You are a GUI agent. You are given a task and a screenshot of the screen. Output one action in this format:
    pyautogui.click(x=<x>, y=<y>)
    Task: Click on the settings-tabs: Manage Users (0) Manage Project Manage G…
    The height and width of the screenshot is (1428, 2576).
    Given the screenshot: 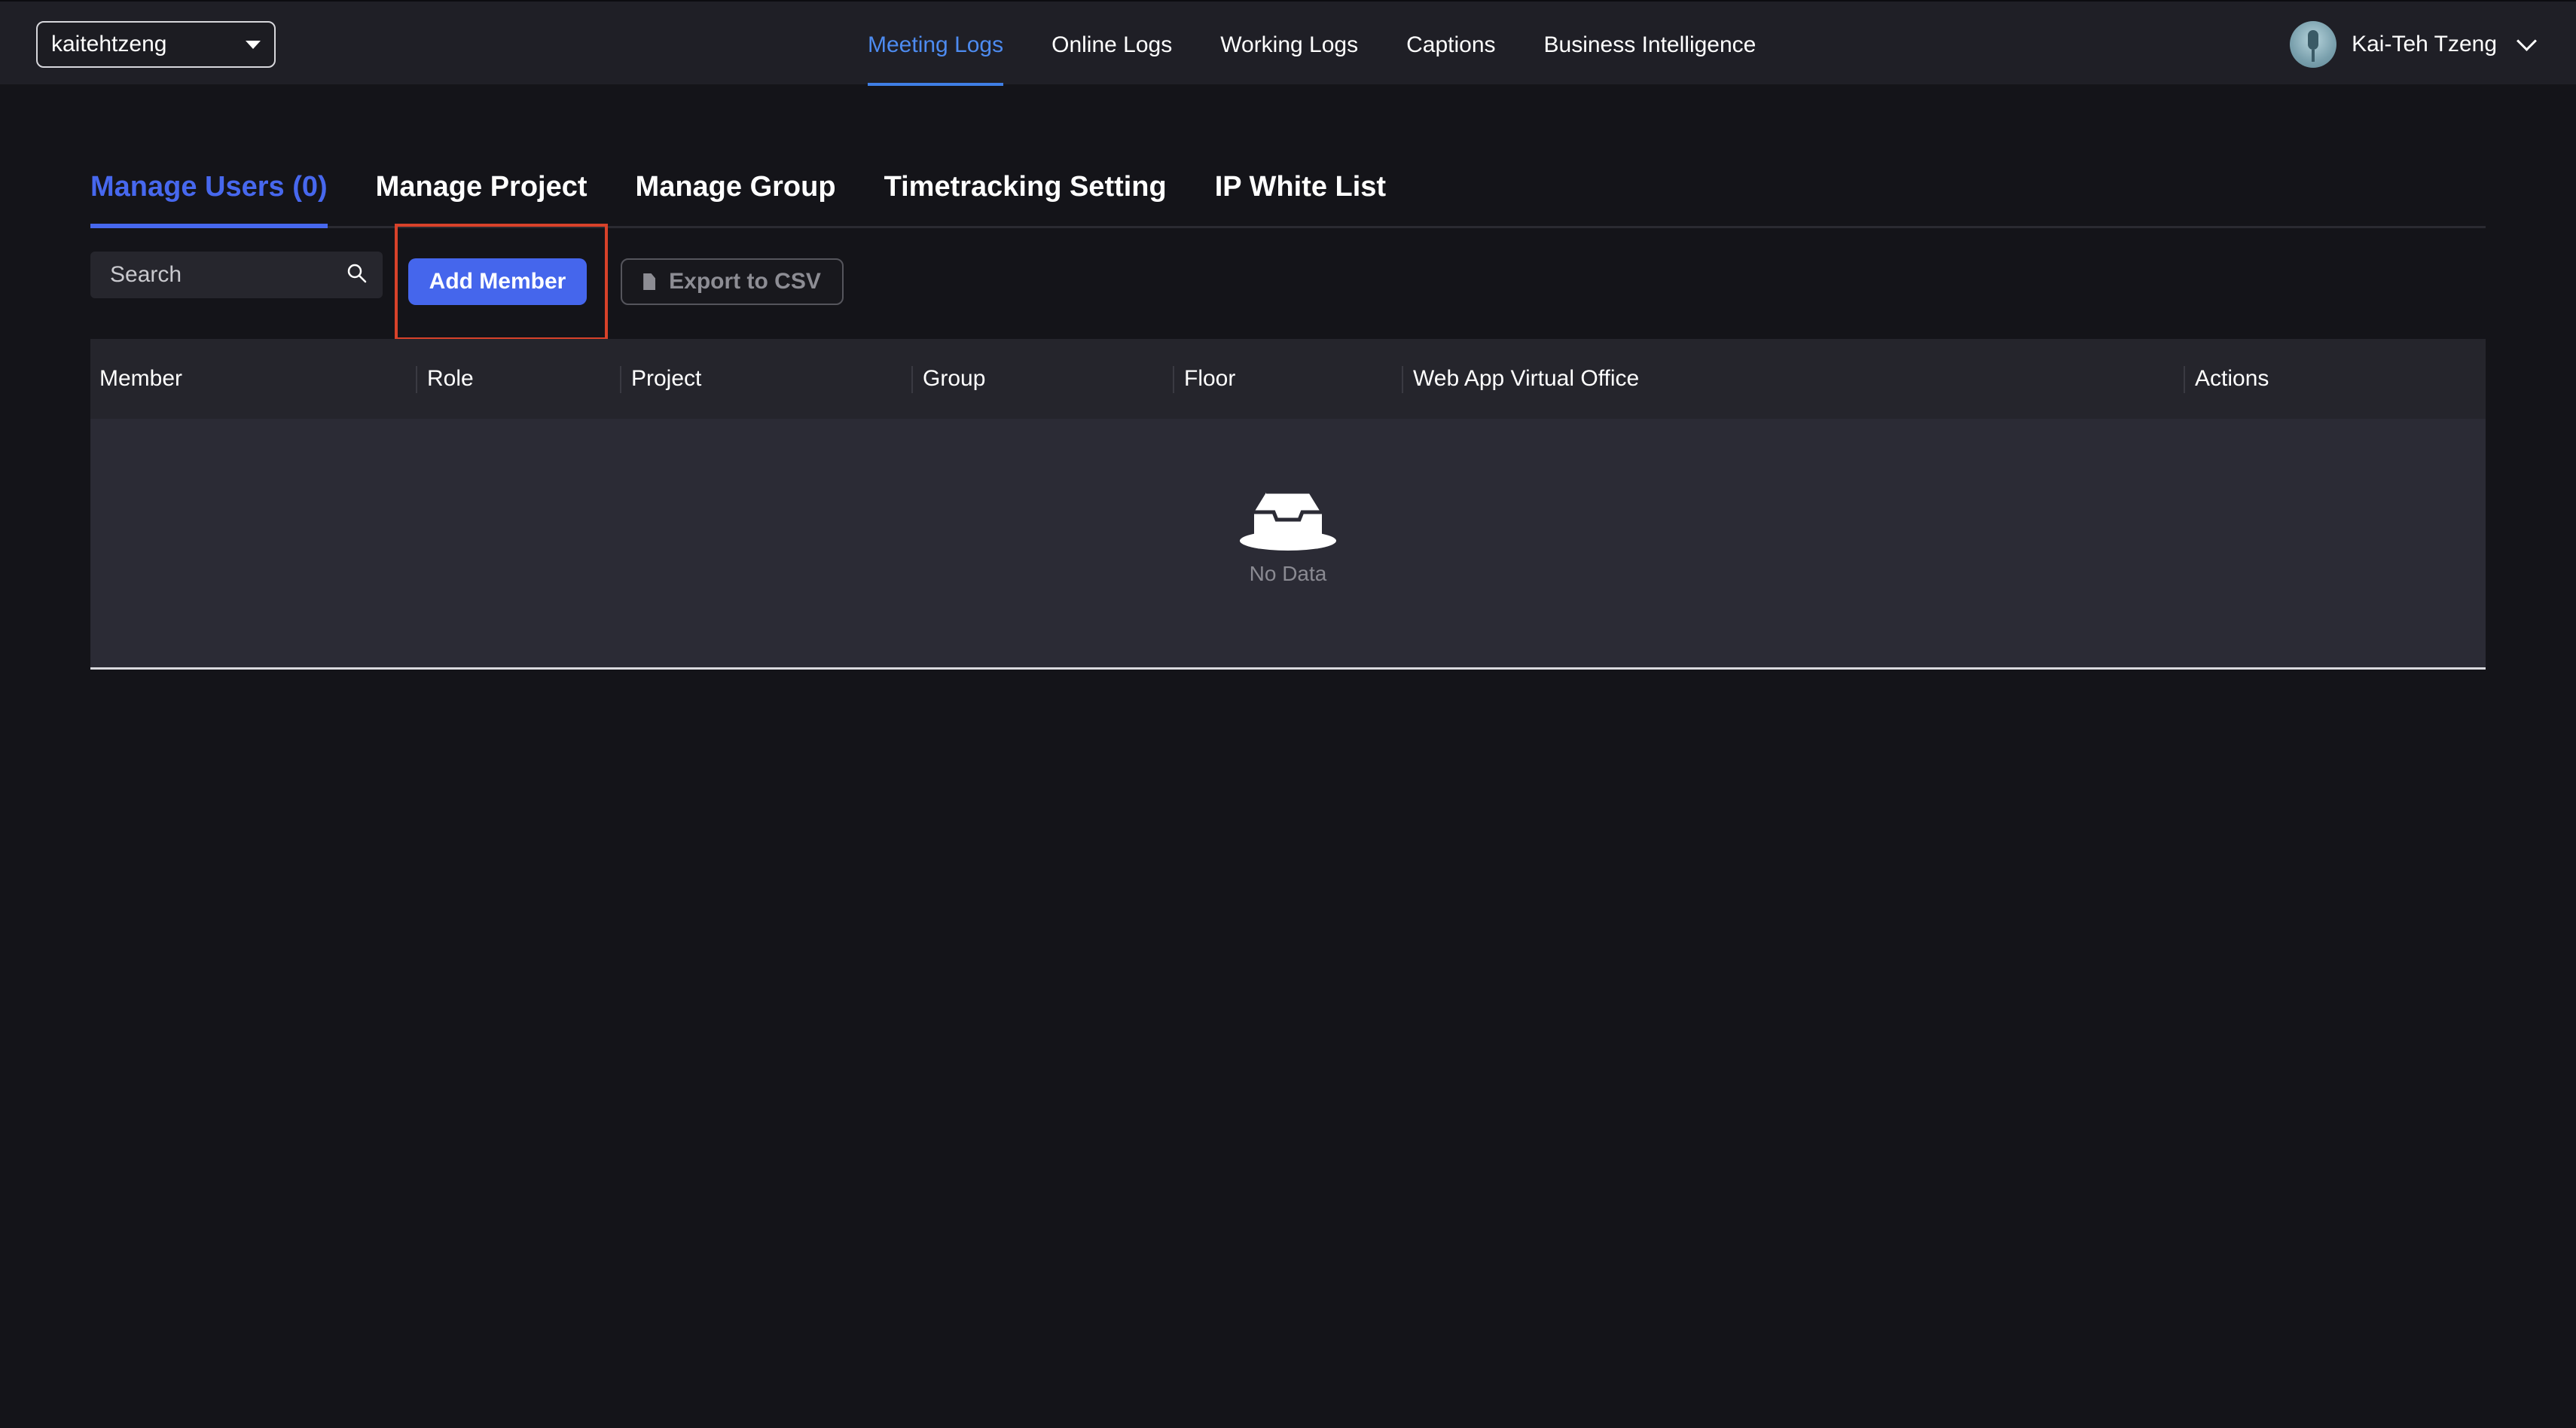 What is the action you would take?
    pyautogui.click(x=1288, y=193)
    